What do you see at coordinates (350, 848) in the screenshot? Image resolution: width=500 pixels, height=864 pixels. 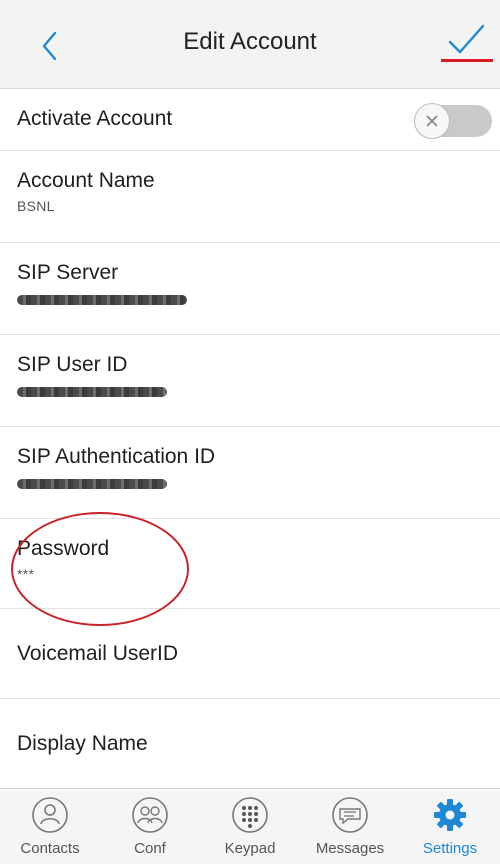 I see `tab-messages-label: Messages` at bounding box center [350, 848].